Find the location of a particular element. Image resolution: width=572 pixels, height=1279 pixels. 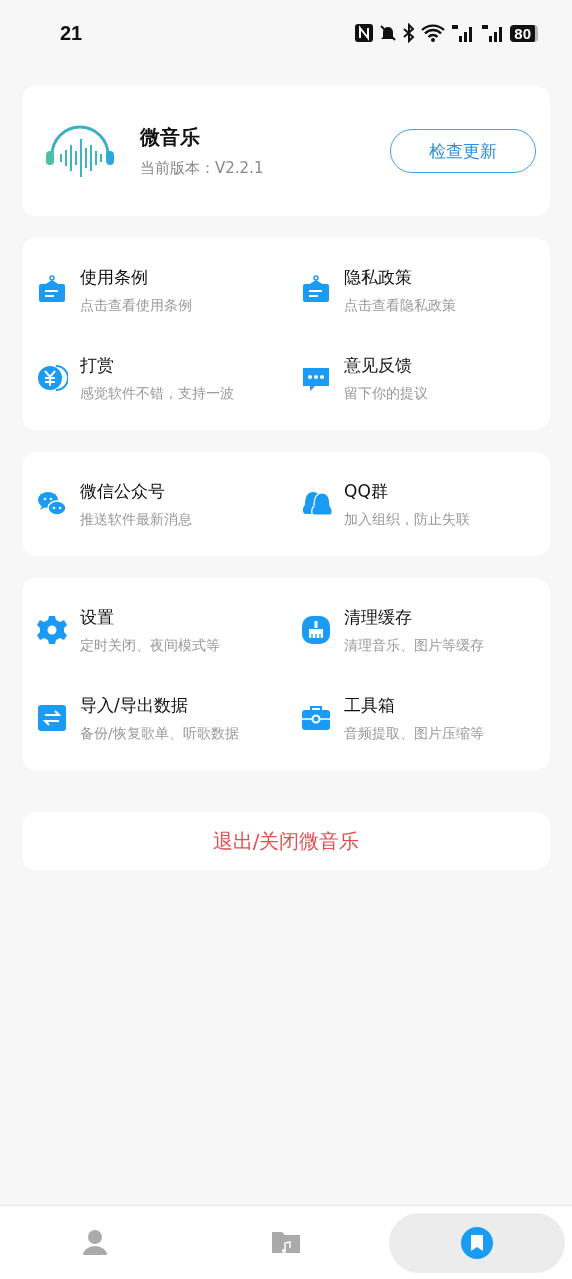

menu-item: 微信公众号 推送软件最新消息 is located at coordinates (154, 504).